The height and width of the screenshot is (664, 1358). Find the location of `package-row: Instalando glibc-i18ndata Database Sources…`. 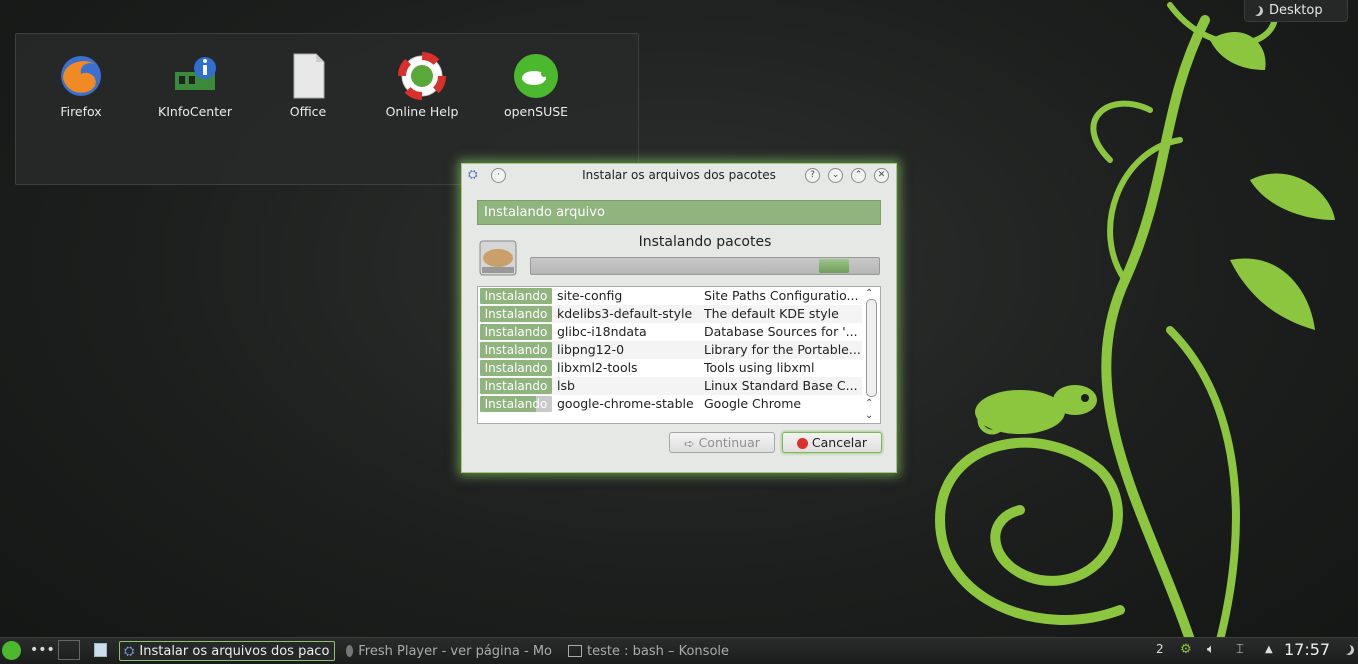

package-row: Instalando glibc-i18ndata Database Sources… is located at coordinates (679, 332).